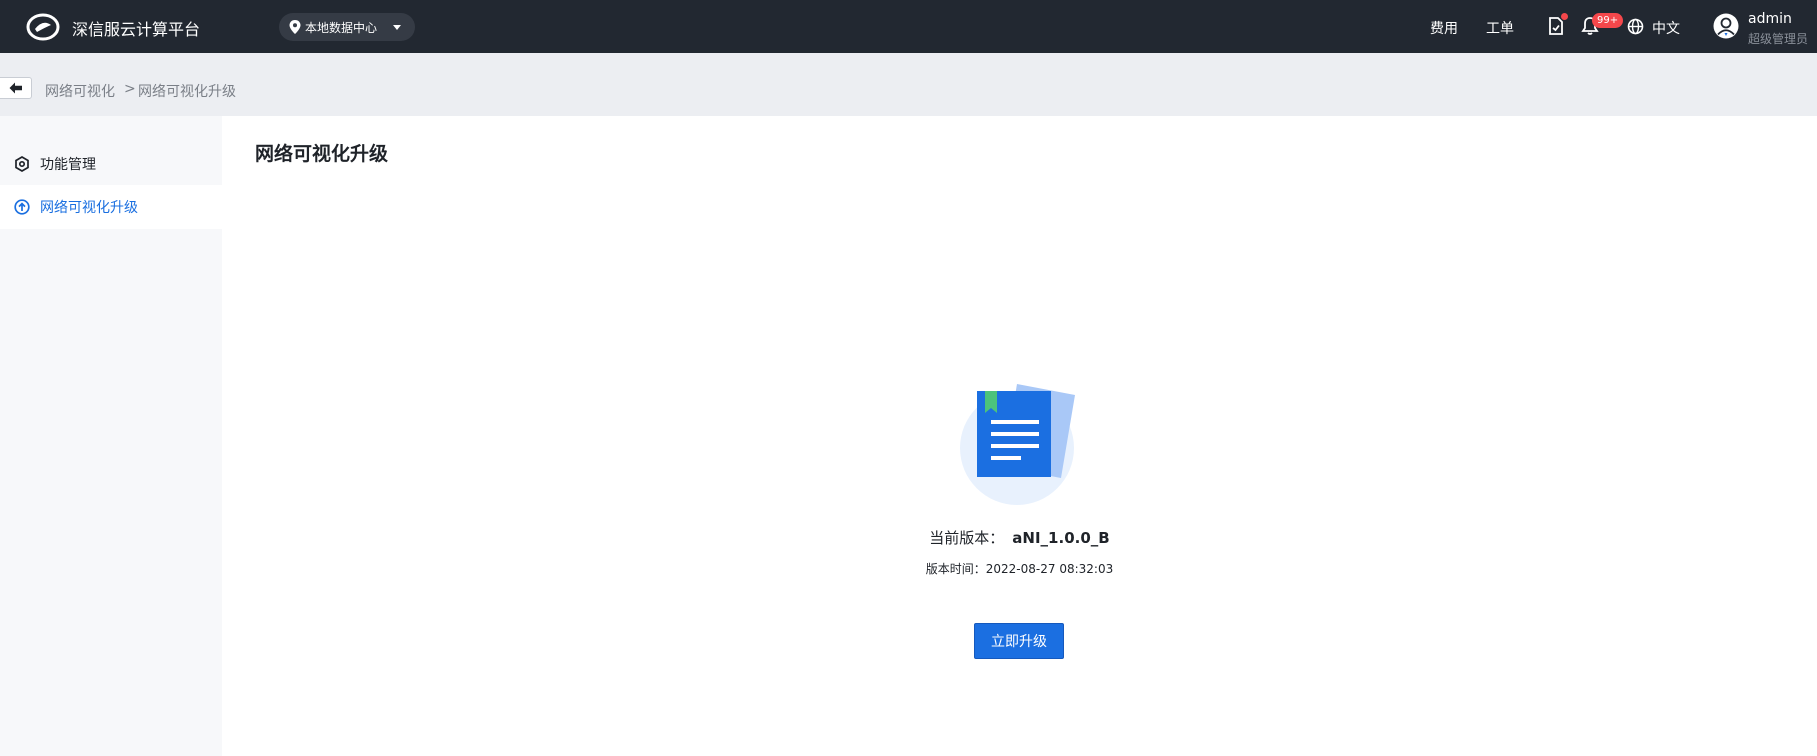 Image resolution: width=1817 pixels, height=756 pixels. Describe the element at coordinates (80, 91) in the screenshot. I see `breadcrumb-item-network-visualization: 网络可视化` at that location.